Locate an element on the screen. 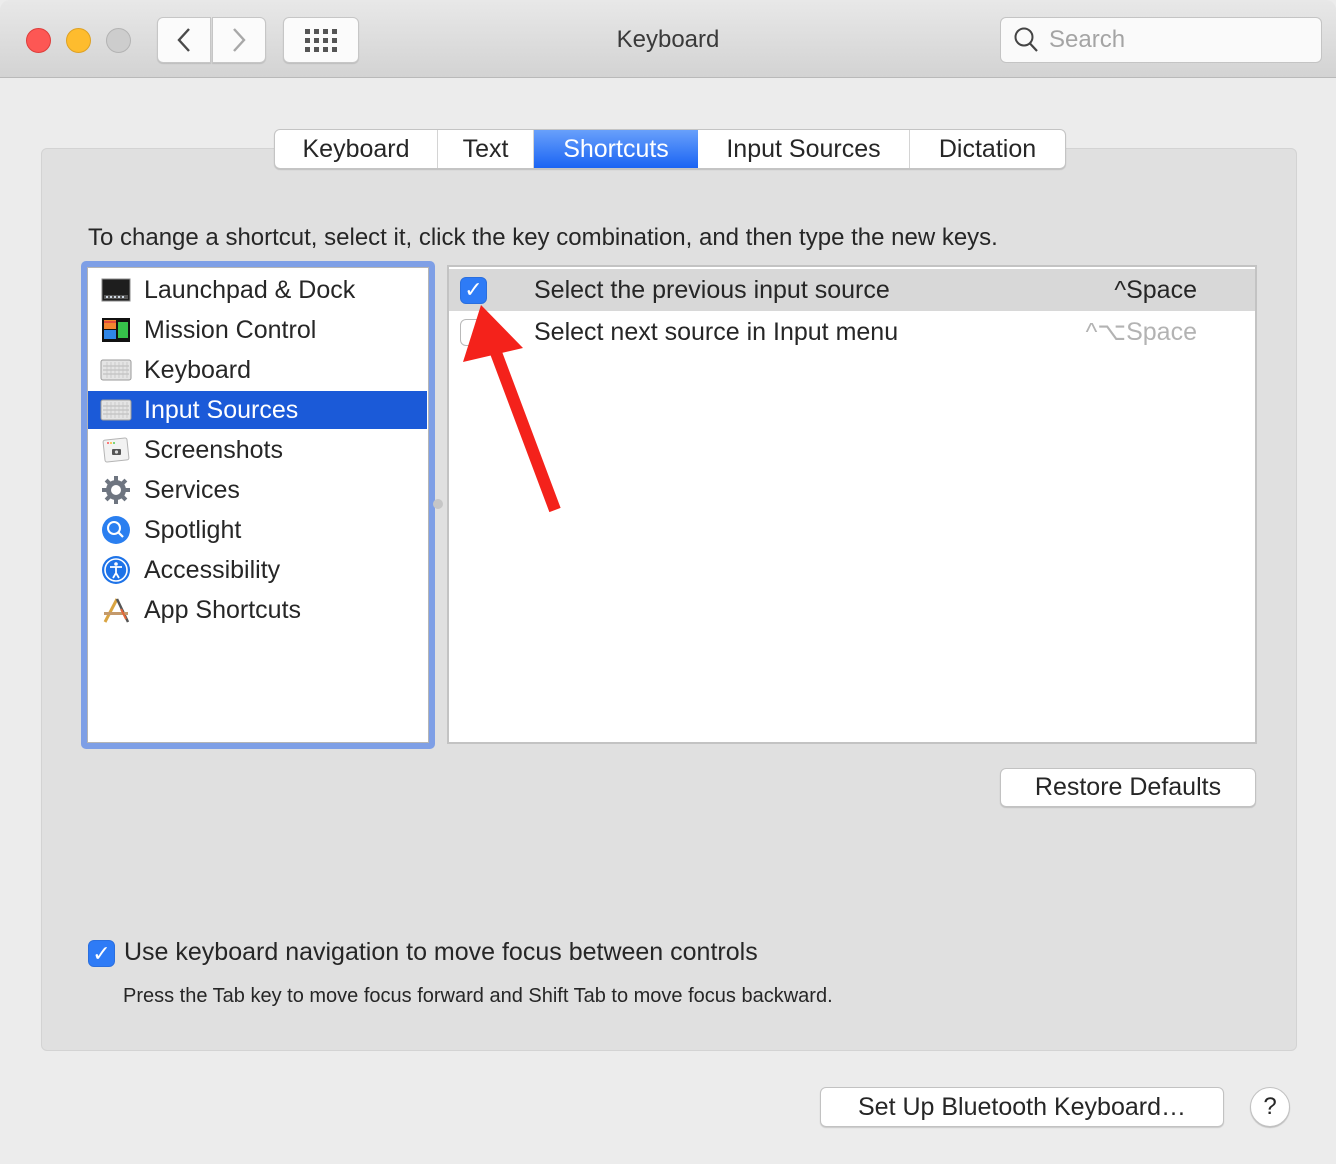 The width and height of the screenshot is (1336, 1164). tab-text: Text is located at coordinates (486, 149).